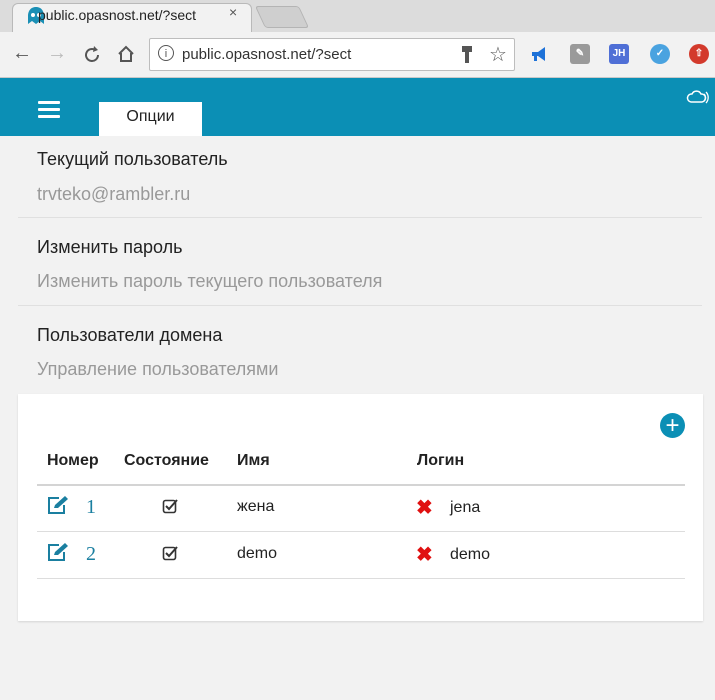  What do you see at coordinates (22, 53) in the screenshot?
I see `back-arrow-icon: ←` at bounding box center [22, 53].